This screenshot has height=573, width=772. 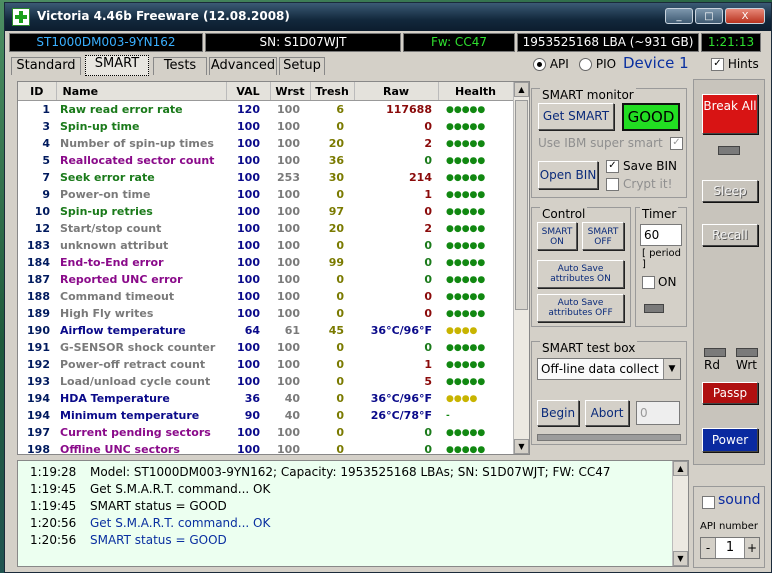 What do you see at coordinates (680, 468) in the screenshot?
I see `log-scroll-up-icon: ▲` at bounding box center [680, 468].